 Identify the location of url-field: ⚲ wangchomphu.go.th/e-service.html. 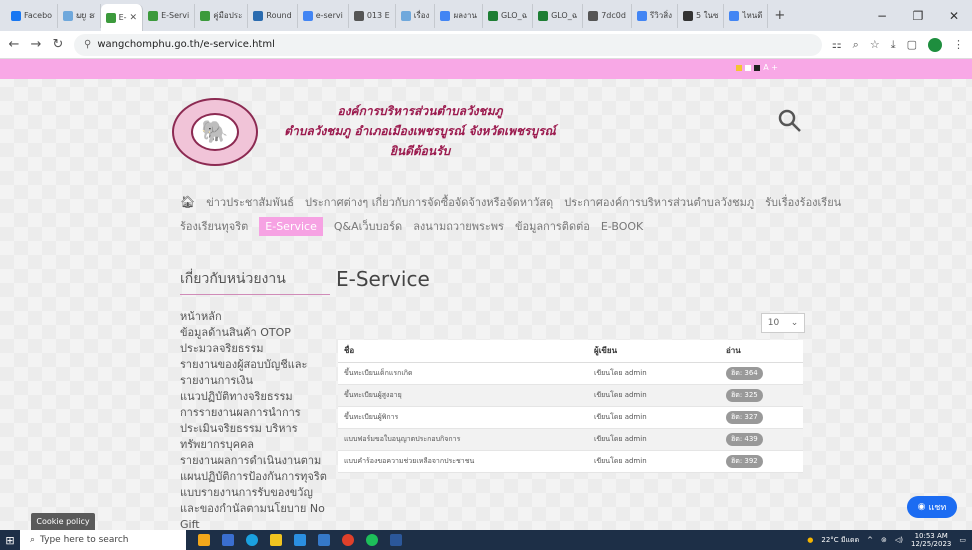
(448, 44).